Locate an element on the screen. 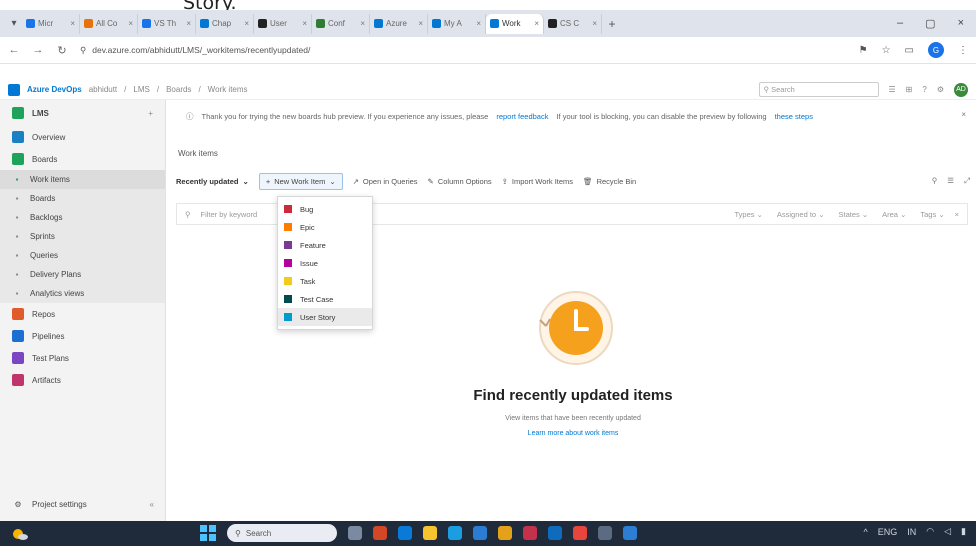 Image resolution: width=976 pixels, height=546 pixels. file-explorer-icon is located at coordinates (430, 533).